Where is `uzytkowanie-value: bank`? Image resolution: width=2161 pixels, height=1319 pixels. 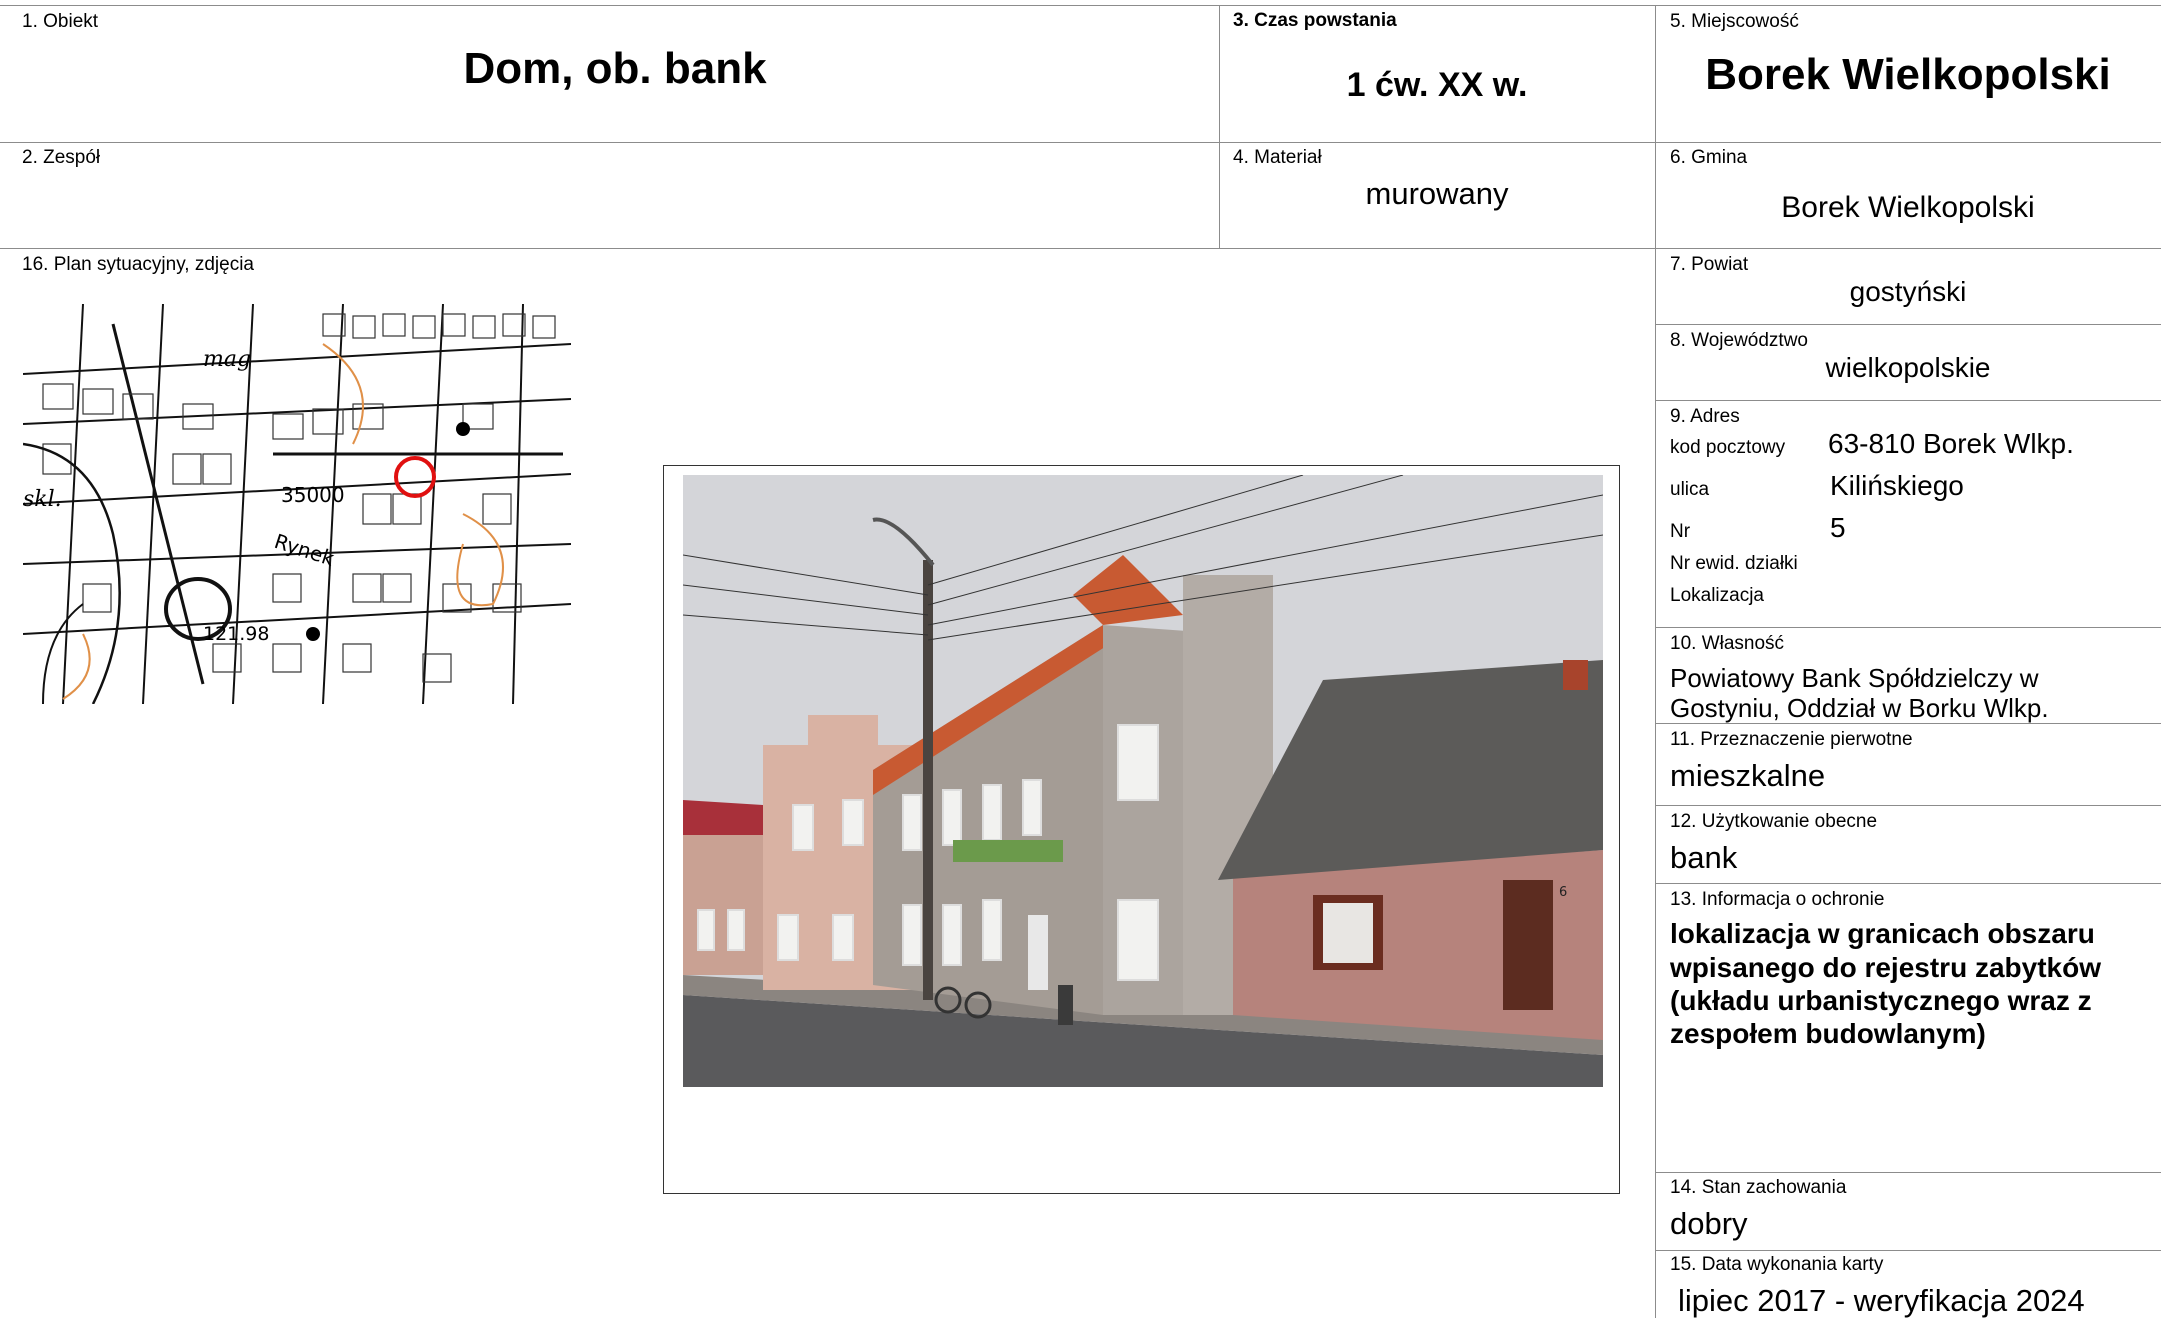 uzytkowanie-value: bank is located at coordinates (1704, 857).